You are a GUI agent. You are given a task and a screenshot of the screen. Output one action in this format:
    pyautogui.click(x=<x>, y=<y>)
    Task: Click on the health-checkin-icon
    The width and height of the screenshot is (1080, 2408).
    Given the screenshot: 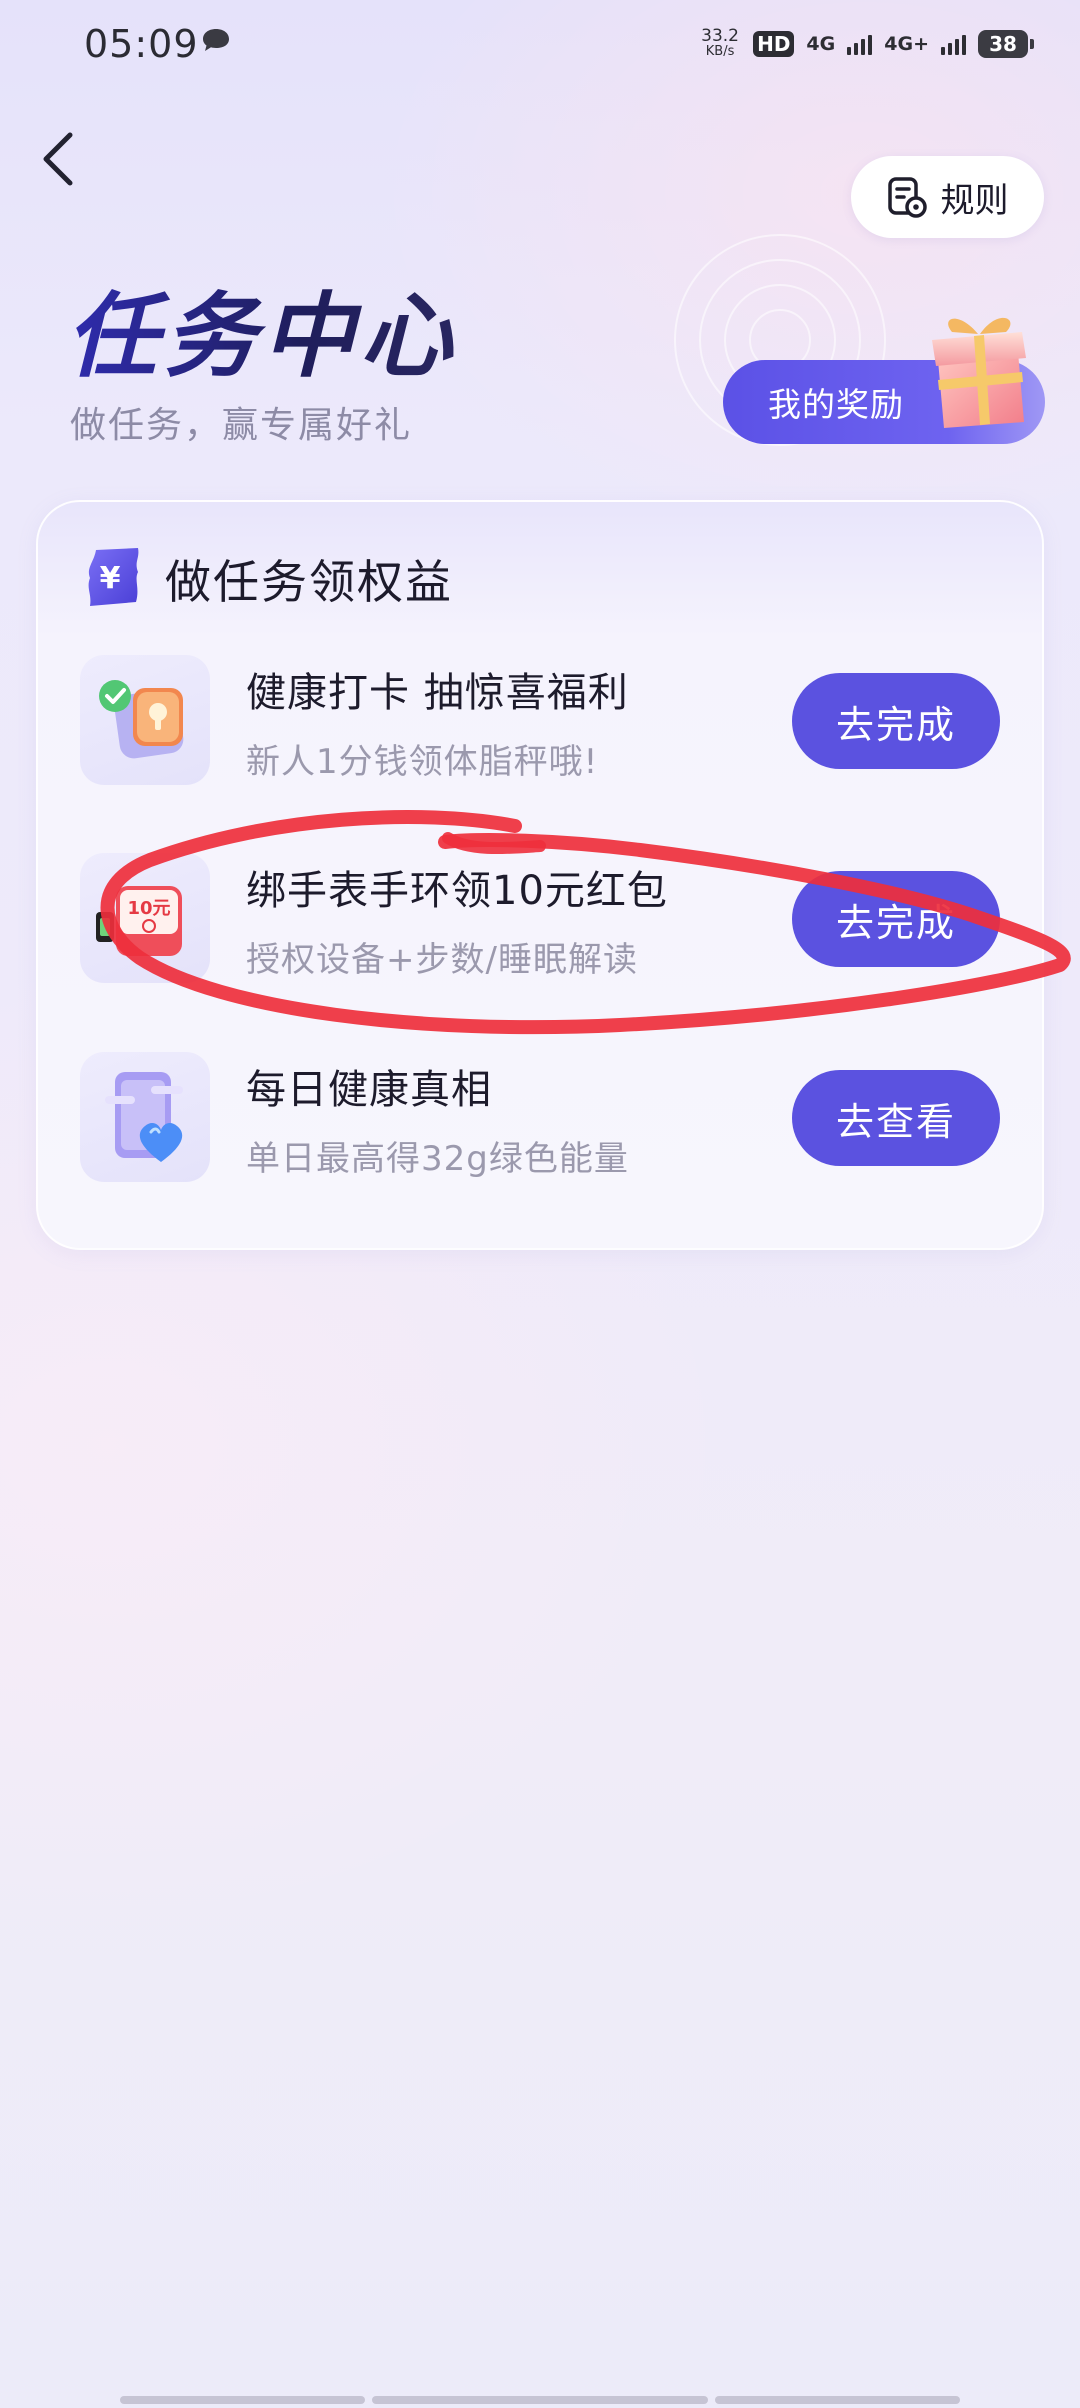 What is the action you would take?
    pyautogui.click(x=145, y=720)
    